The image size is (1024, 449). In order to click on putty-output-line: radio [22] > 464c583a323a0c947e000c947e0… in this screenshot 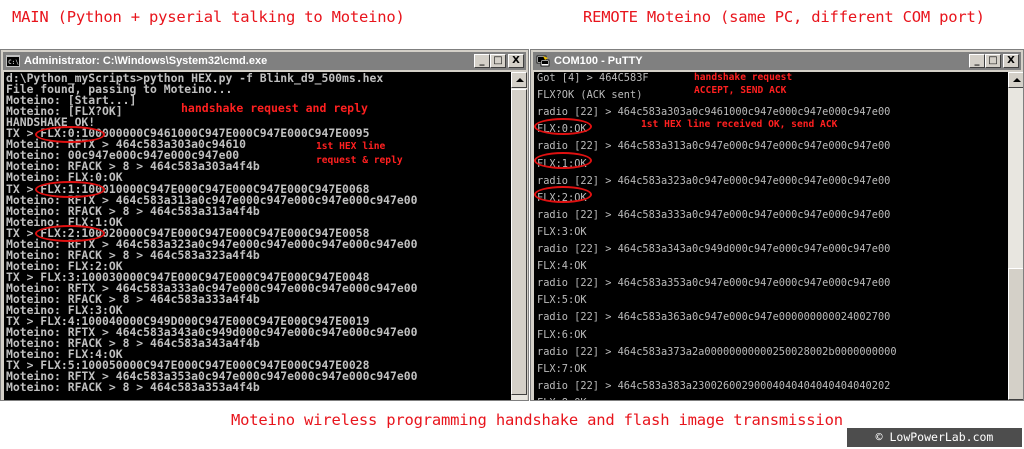, I will do `click(714, 180)`.